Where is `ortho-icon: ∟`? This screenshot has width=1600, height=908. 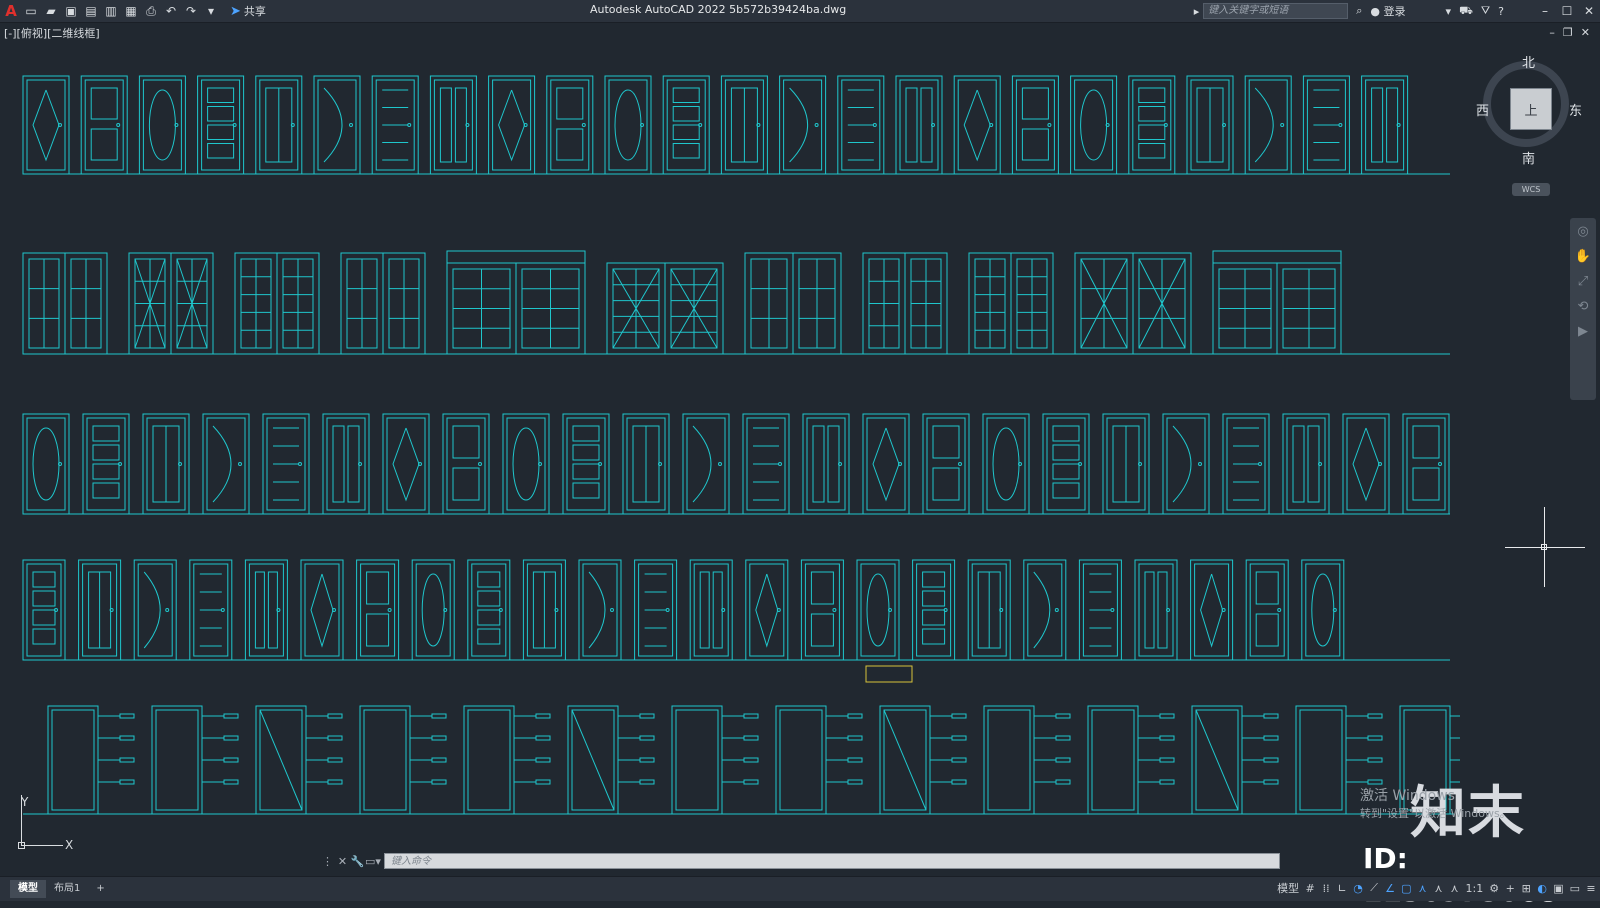
ortho-icon: ∟ is located at coordinates (1342, 888).